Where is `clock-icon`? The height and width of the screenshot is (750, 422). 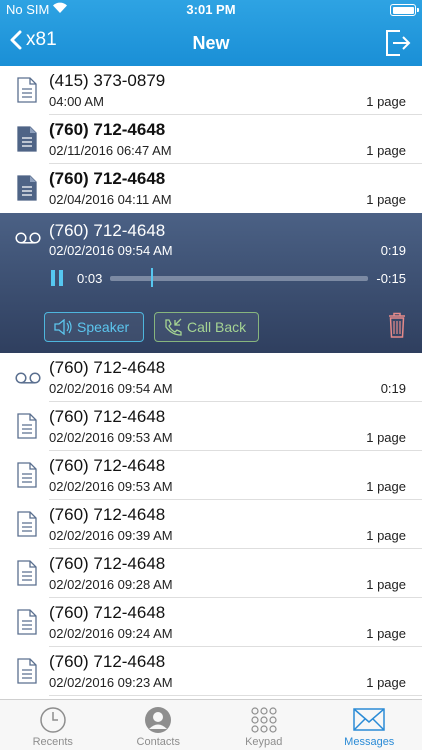 clock-icon is located at coordinates (53, 721).